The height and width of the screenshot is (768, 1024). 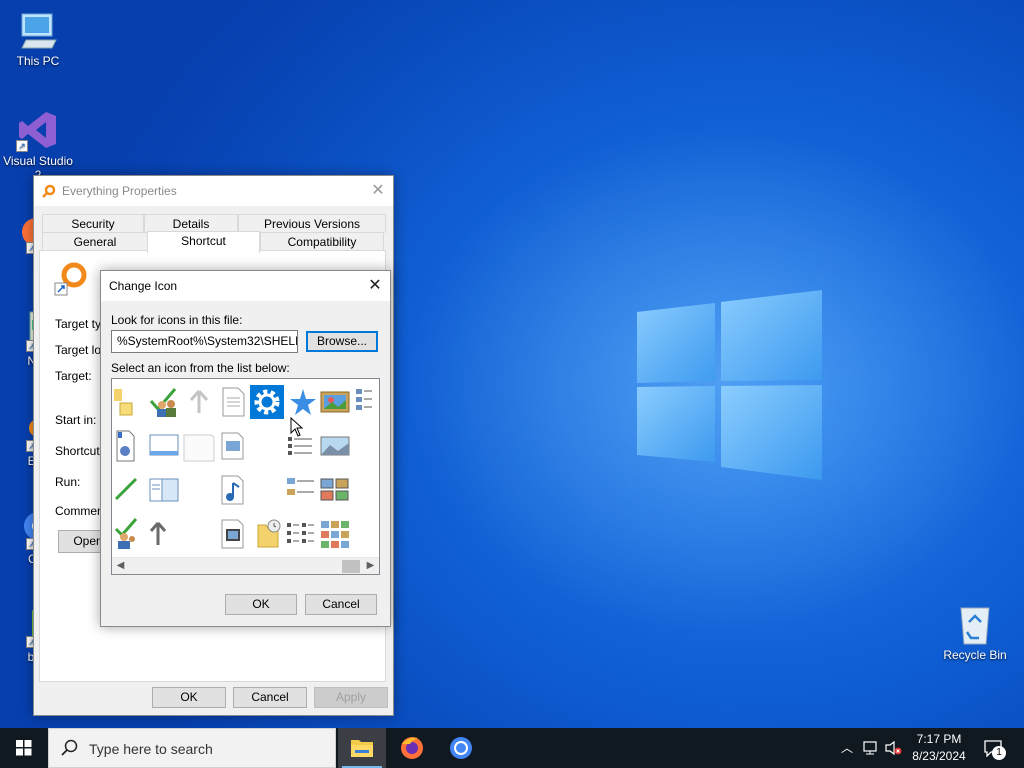 I want to click on preview-pane-icon, so click(x=165, y=490).